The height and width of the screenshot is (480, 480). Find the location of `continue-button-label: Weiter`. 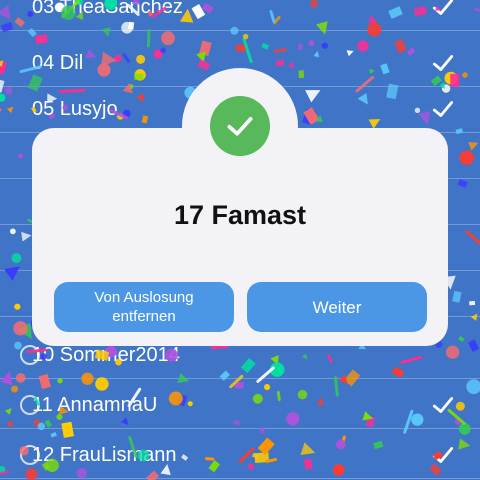

continue-button-label: Weiter is located at coordinates (337, 307).